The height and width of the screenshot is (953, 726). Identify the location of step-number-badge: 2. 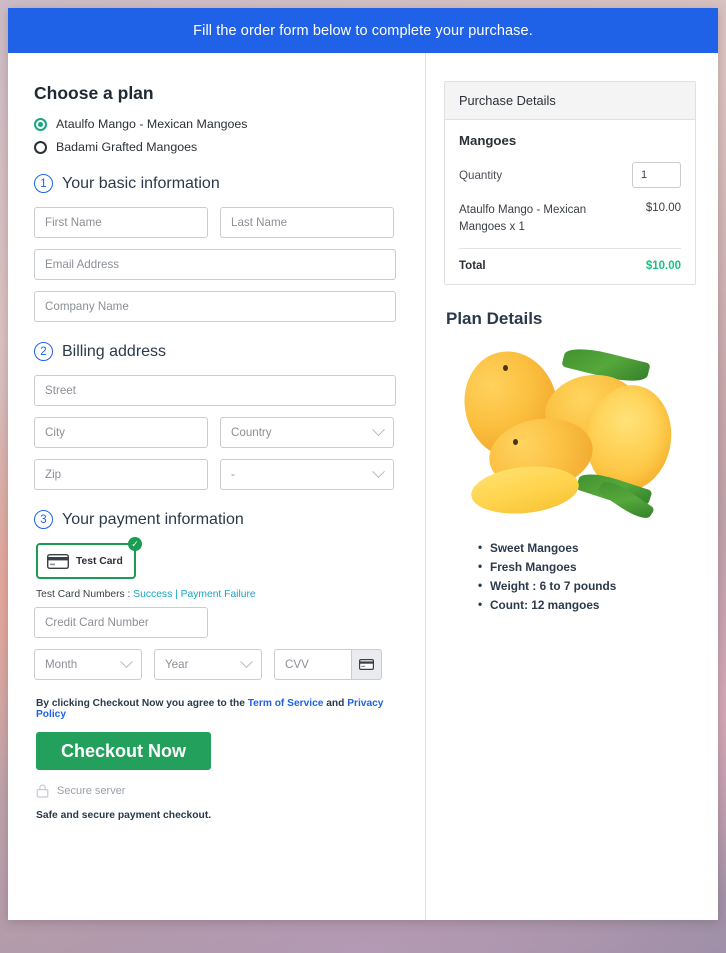
(43, 351).